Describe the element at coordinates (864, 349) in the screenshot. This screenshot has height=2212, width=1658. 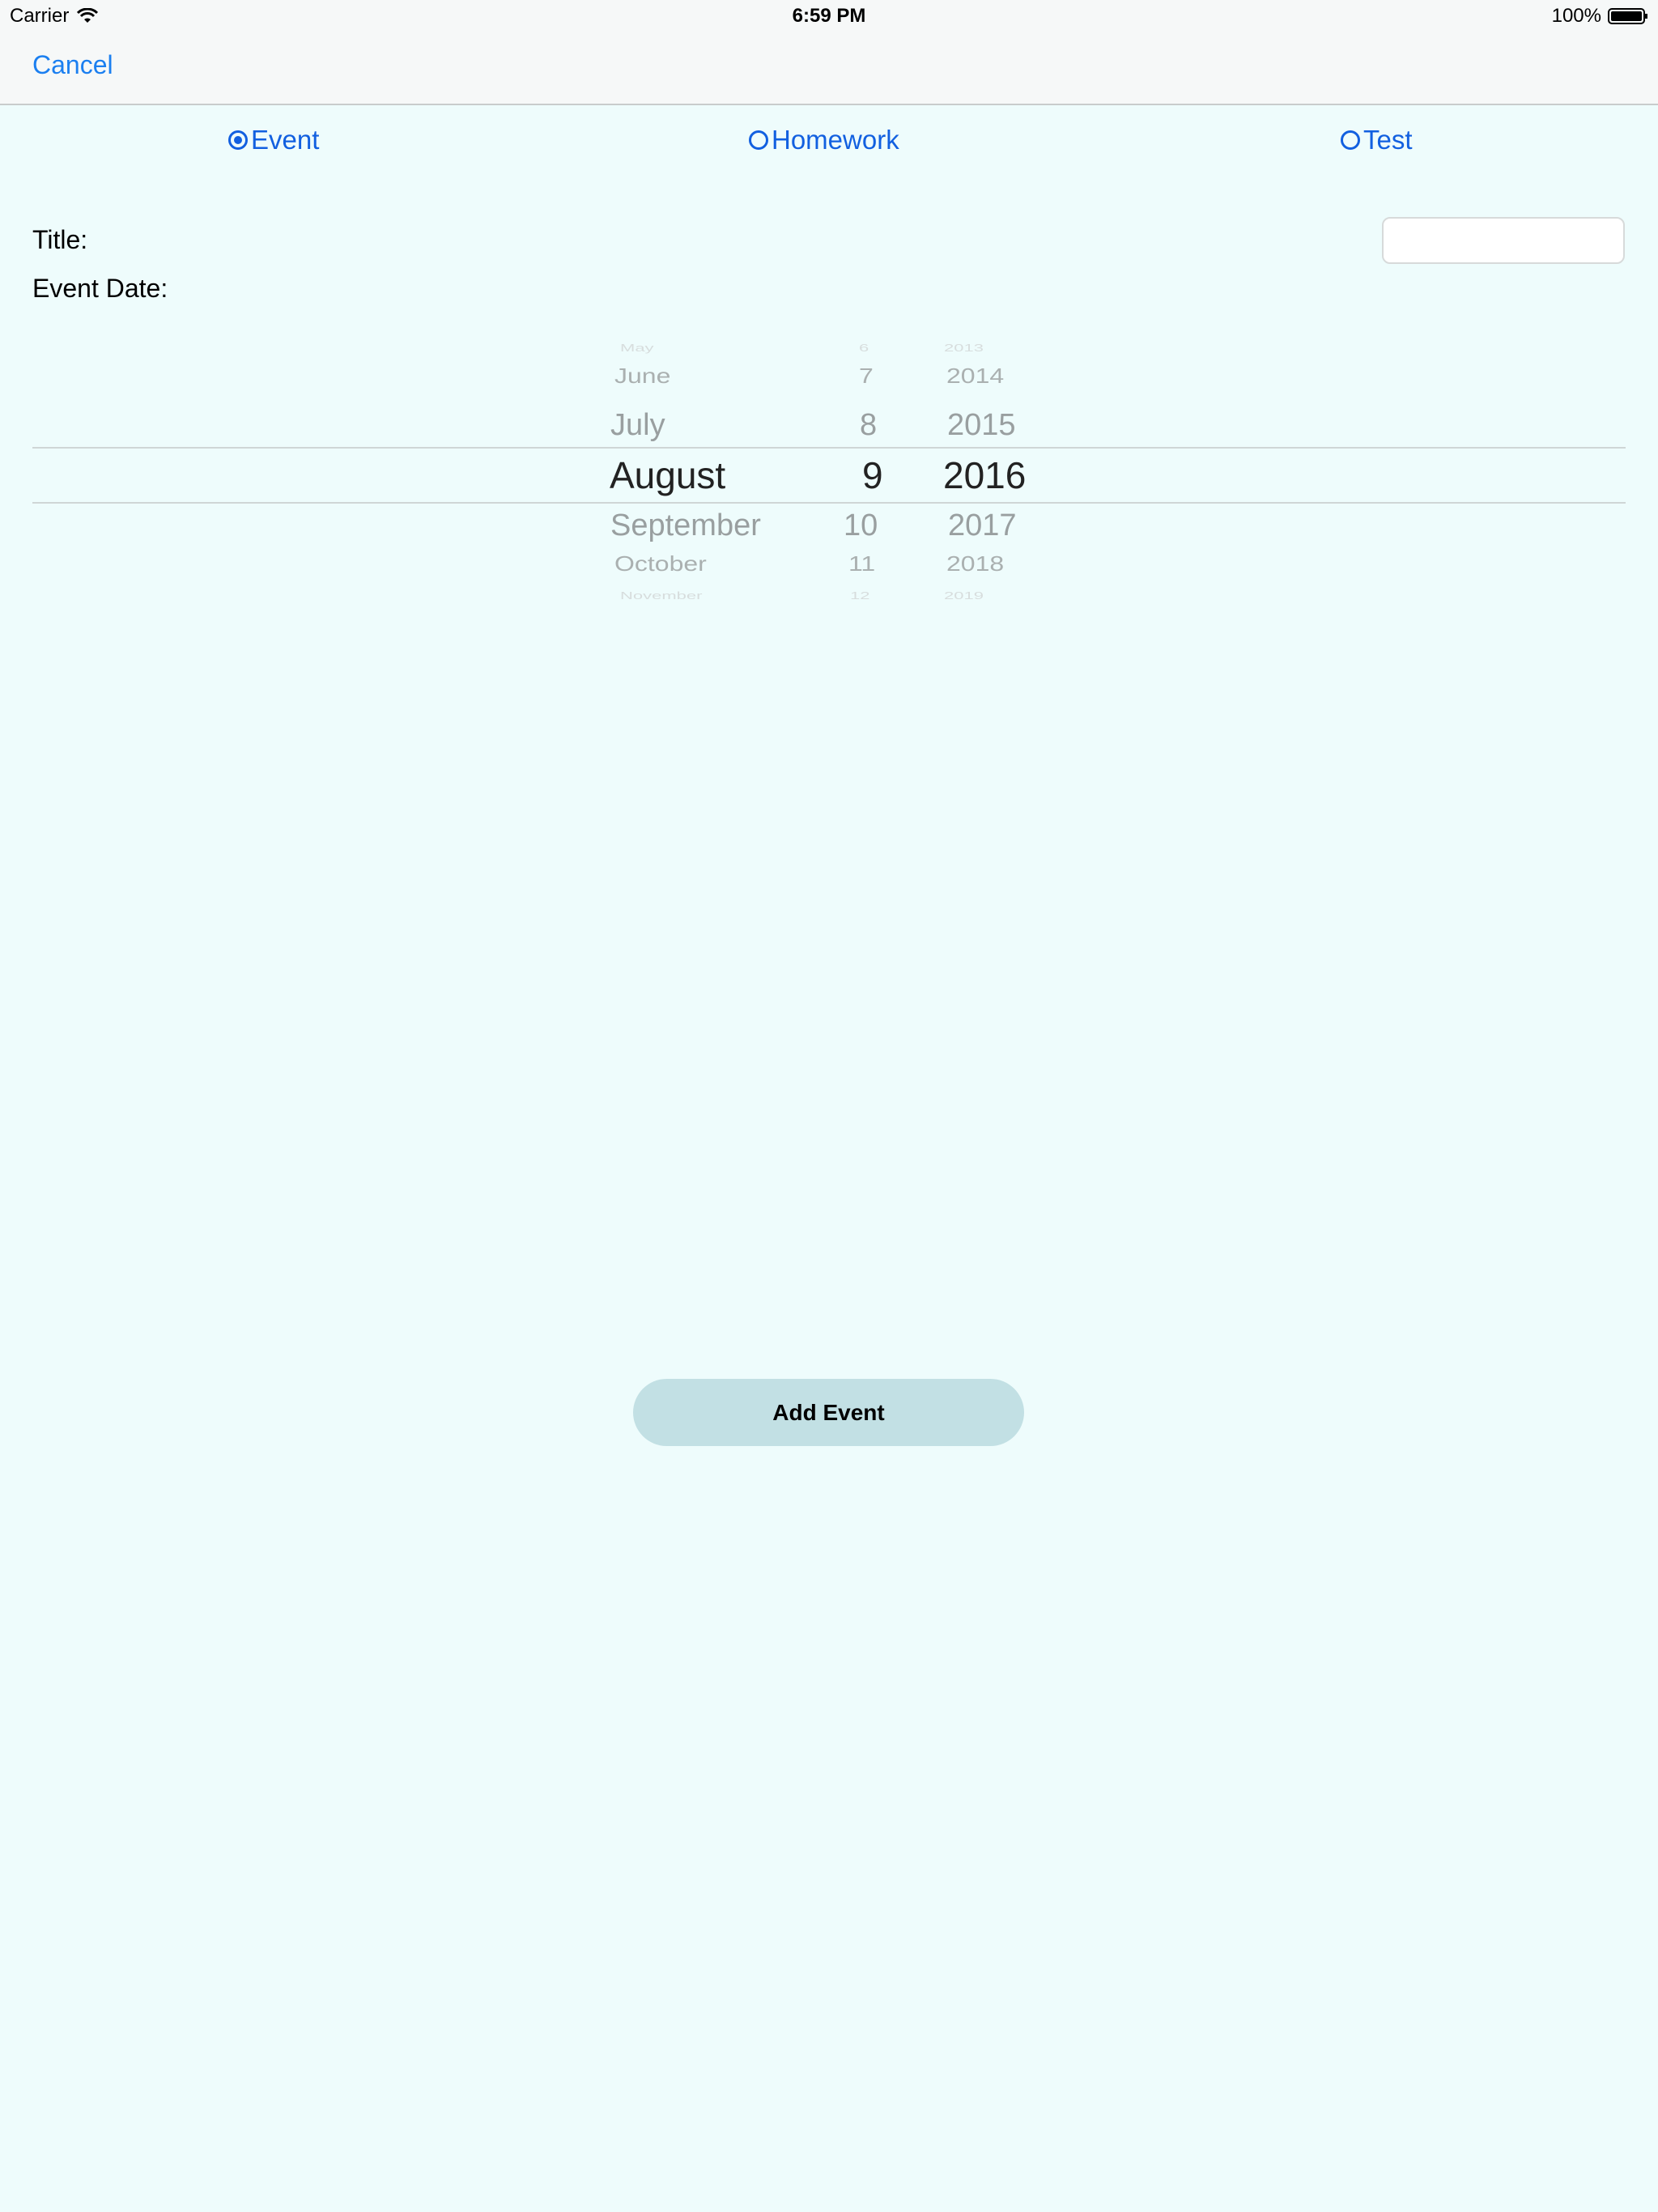
I see `picker-day-item: 6` at that location.